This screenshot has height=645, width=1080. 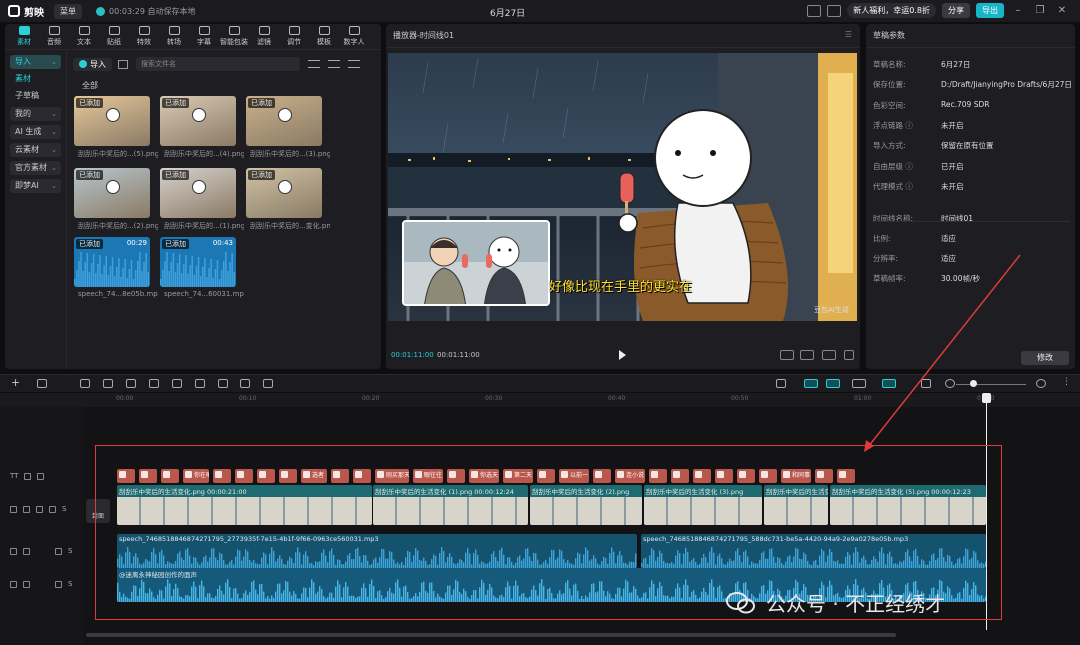 I want to click on select-tool-icon, so click(x=42, y=383).